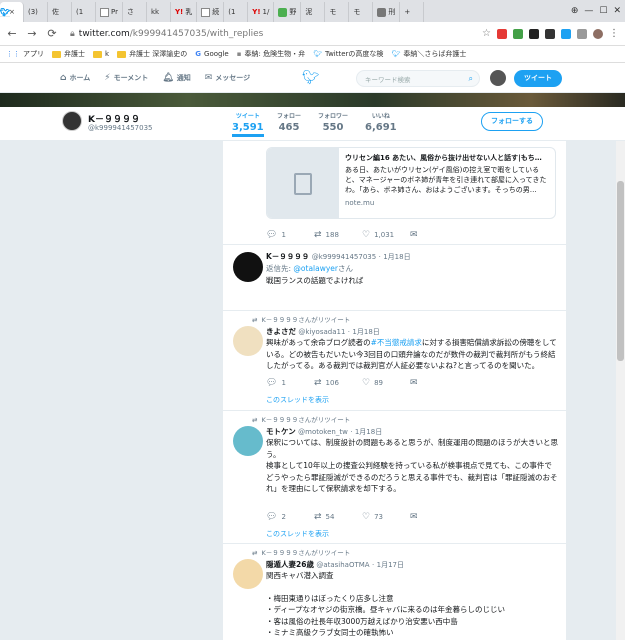 This screenshot has width=625, height=640. Describe the element at coordinates (315, 268) in the screenshot. I see `reply-to-link: @otalawyer` at that location.